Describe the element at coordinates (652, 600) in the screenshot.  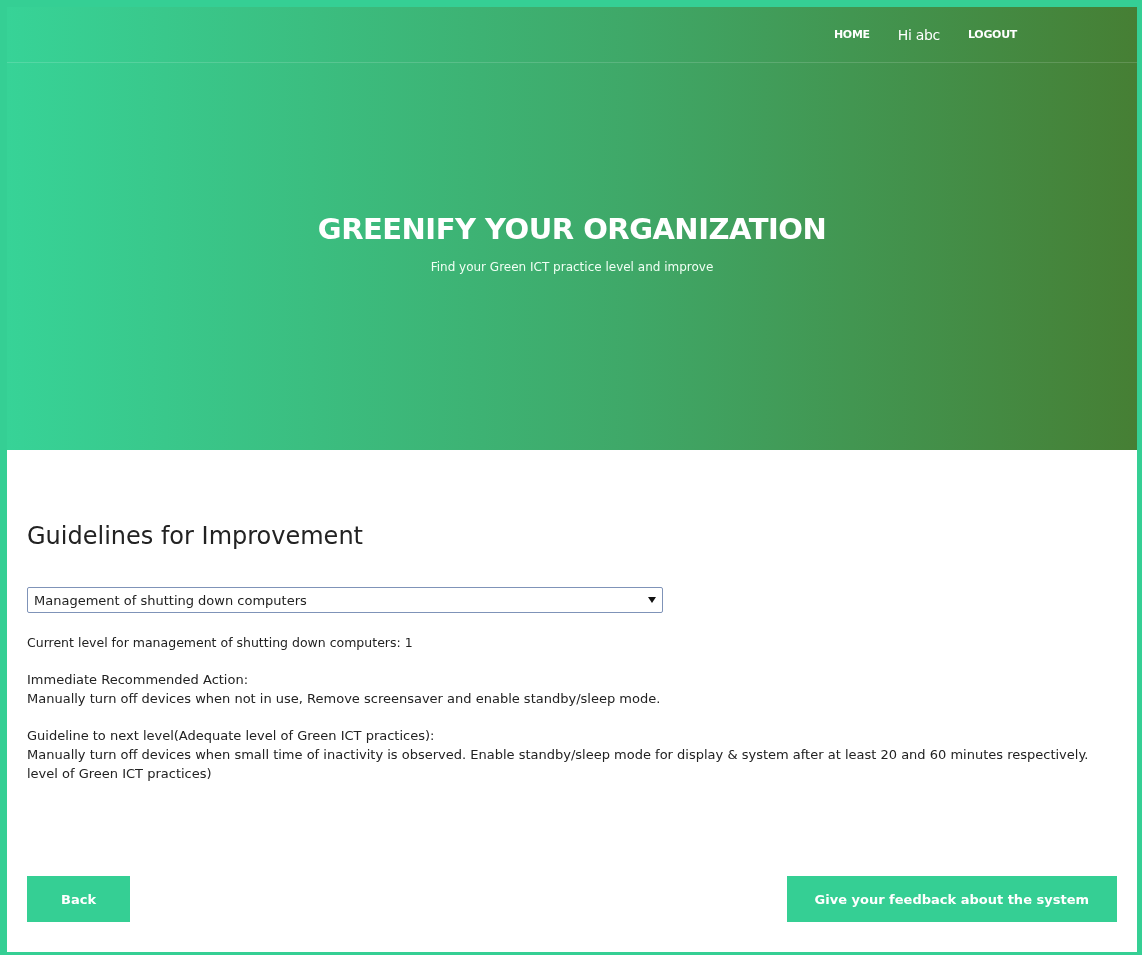
I see `caret-icon` at that location.